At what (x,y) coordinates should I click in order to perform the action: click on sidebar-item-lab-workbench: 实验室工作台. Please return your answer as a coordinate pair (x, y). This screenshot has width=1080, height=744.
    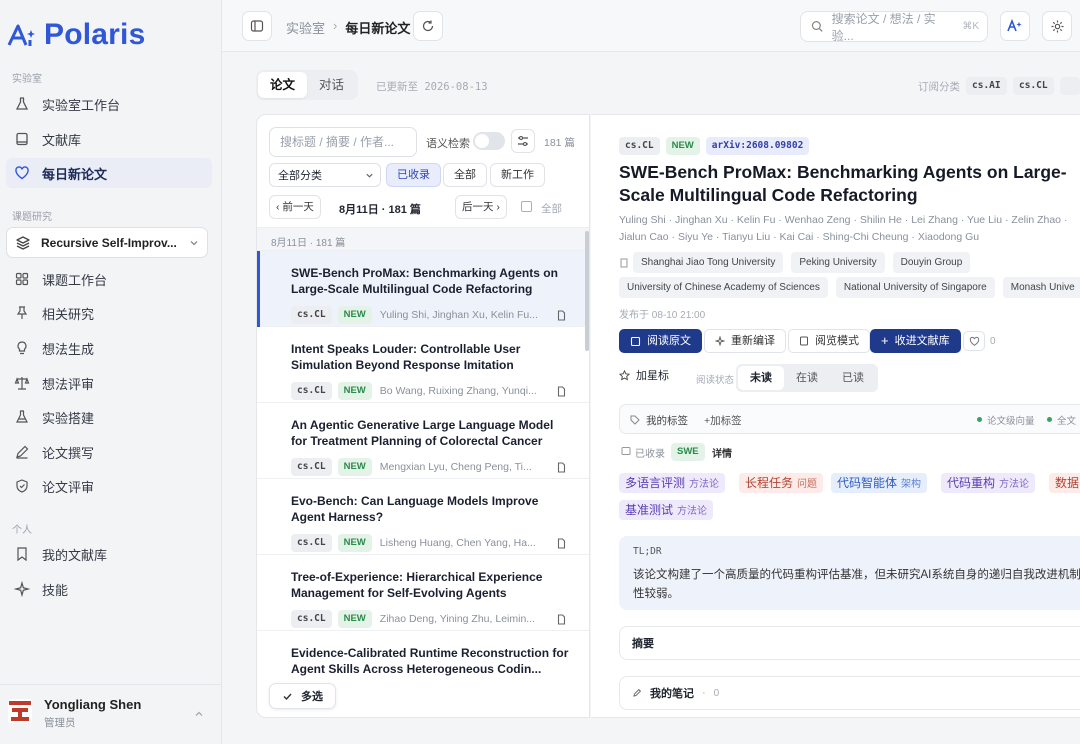
    Looking at the image, I should click on (109, 104).